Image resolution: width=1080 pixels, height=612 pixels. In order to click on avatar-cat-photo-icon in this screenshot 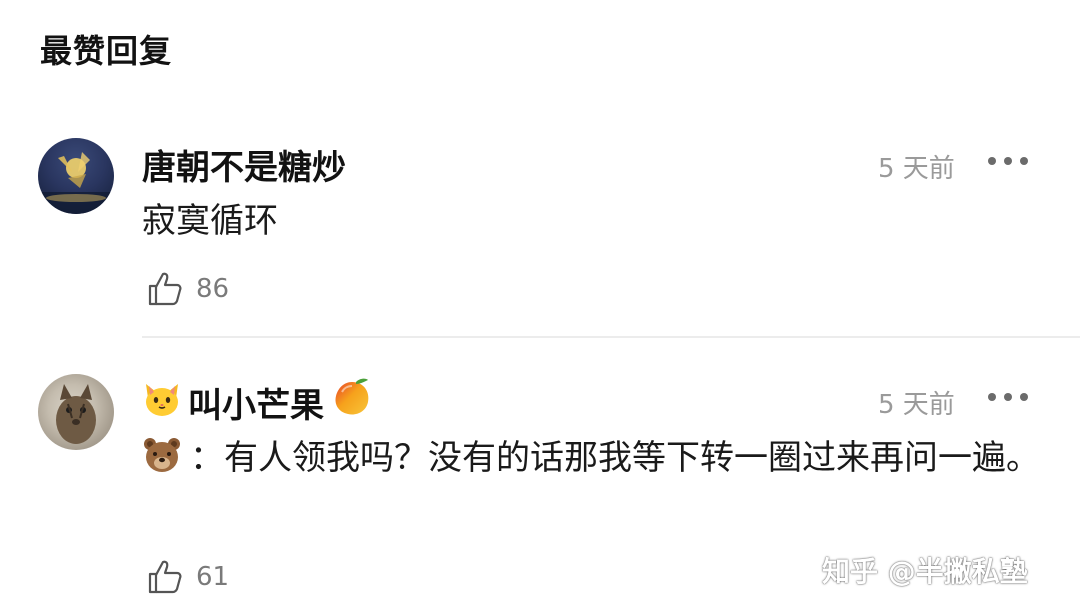, I will do `click(76, 414)`.